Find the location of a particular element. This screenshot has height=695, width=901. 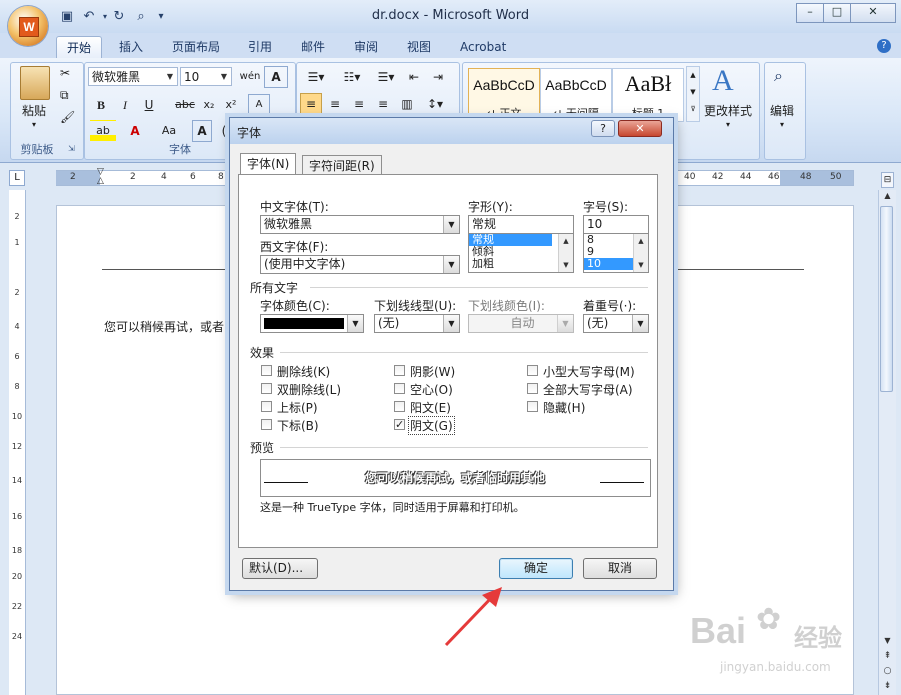

underline-color-combo: 自动 ▼ is located at coordinates (521, 323).